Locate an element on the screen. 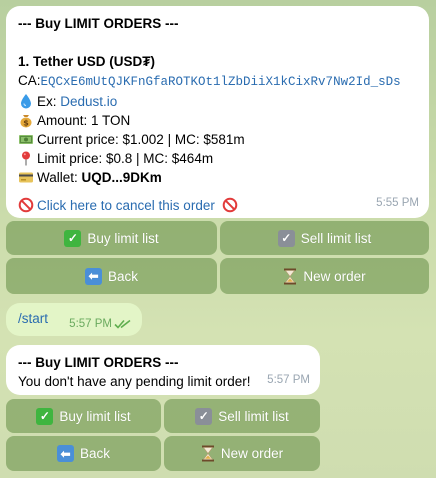 The image size is (436, 478). money-bag-icon: $ is located at coordinates (26, 121).